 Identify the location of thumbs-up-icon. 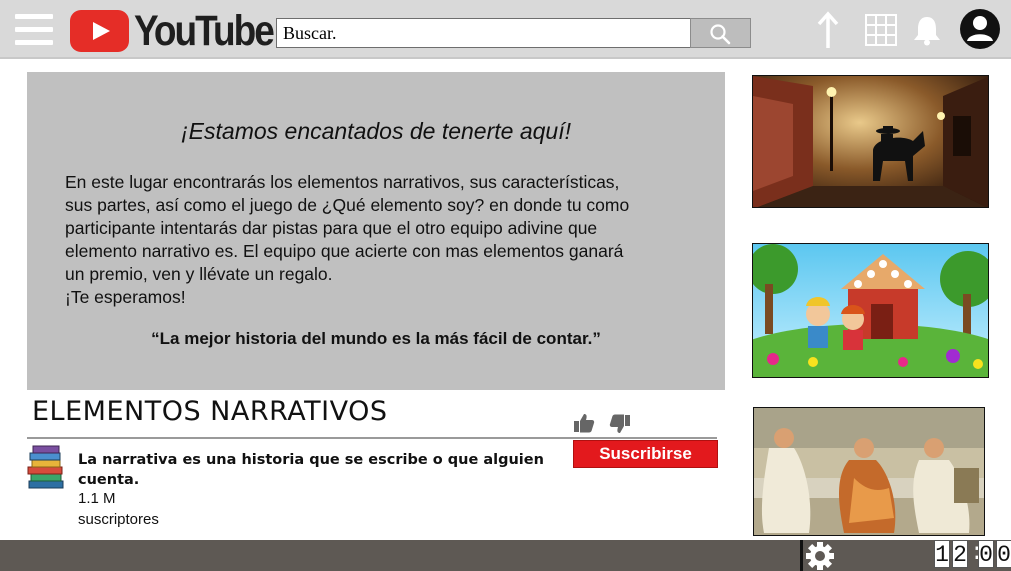
(584, 423).